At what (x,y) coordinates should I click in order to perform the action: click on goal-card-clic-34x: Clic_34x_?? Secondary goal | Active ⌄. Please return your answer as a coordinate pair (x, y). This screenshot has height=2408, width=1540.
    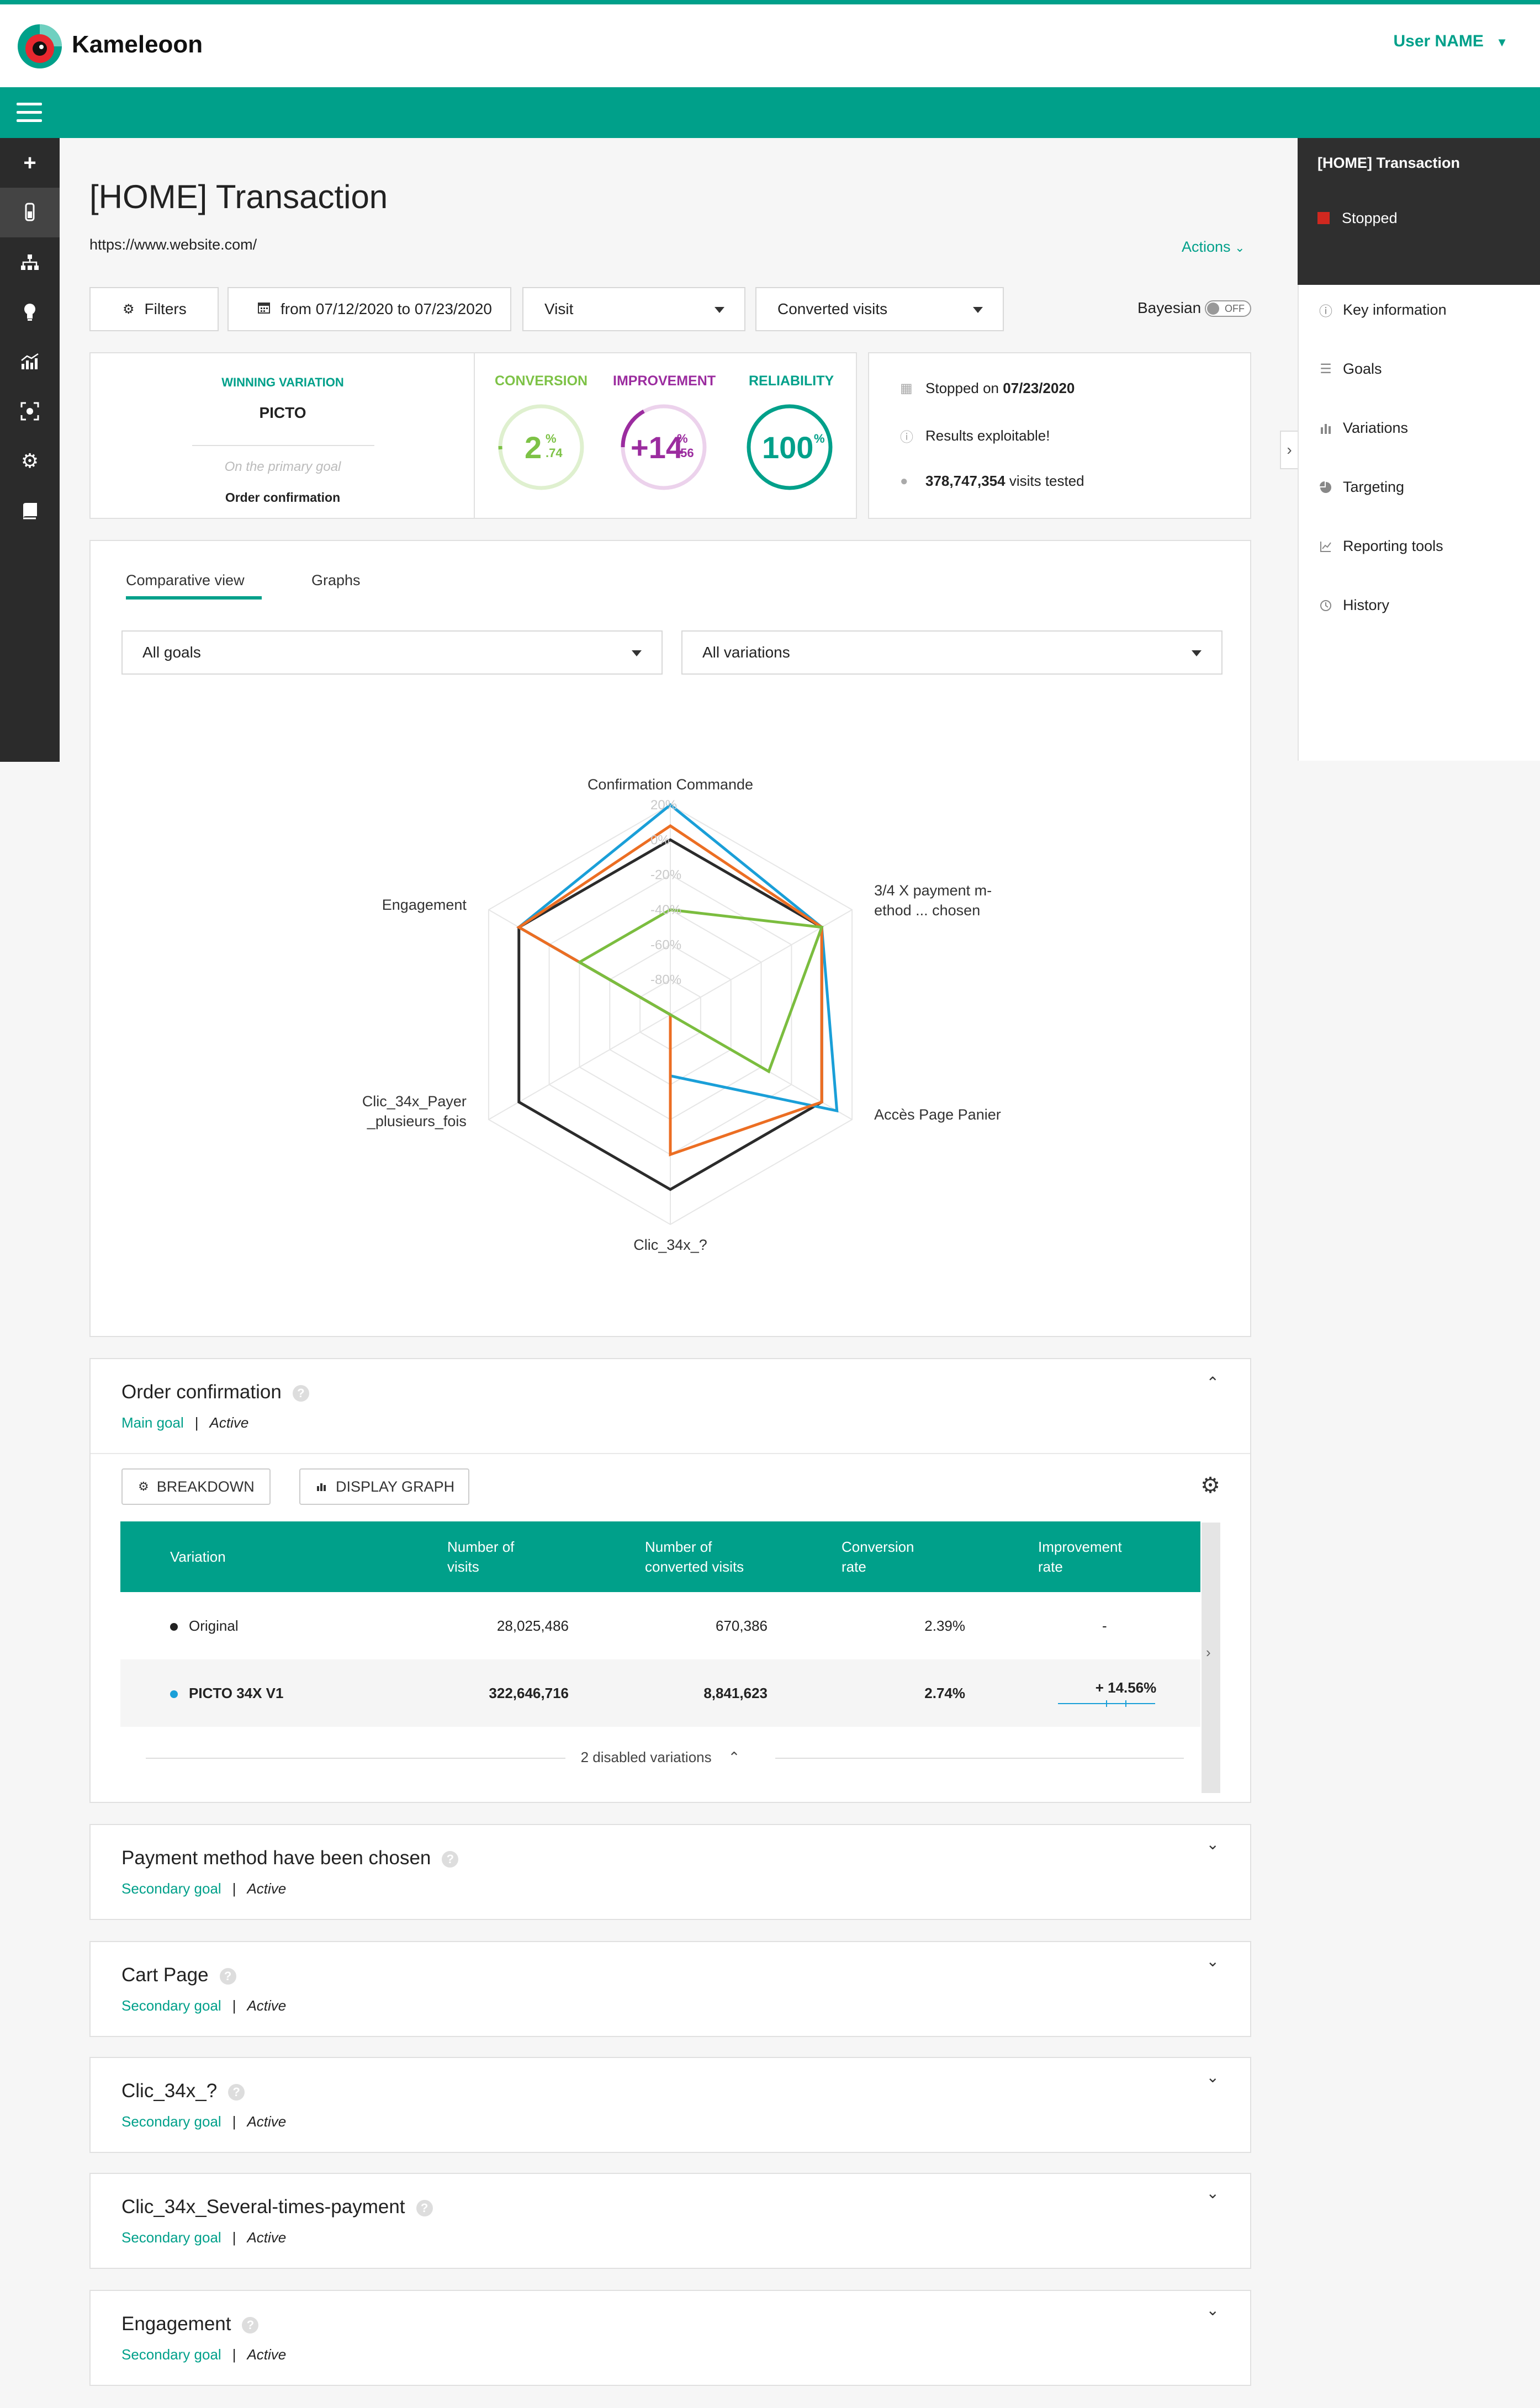
    Looking at the image, I should click on (670, 2105).